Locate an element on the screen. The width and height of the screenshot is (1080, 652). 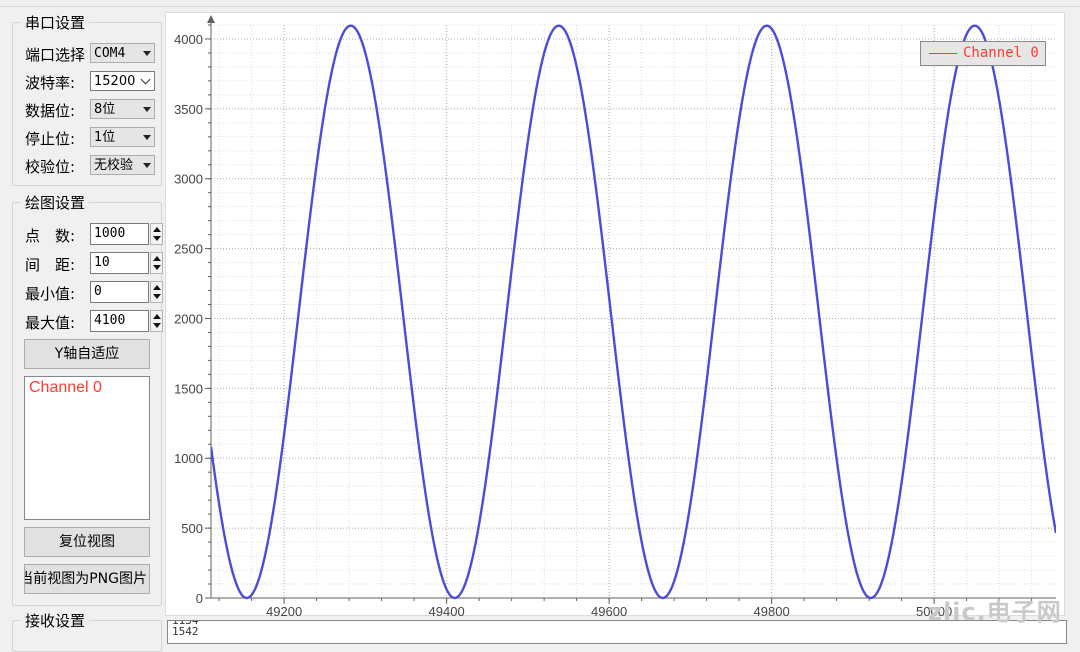
x-tick-label: 49800 is located at coordinates (772, 610).